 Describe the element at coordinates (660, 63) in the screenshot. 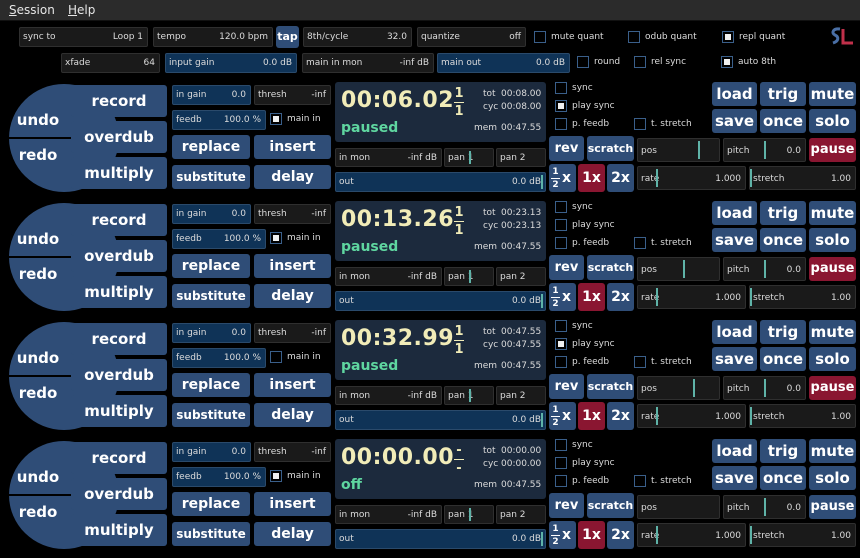

I see `rel-sync-checkbox: rel sync` at that location.